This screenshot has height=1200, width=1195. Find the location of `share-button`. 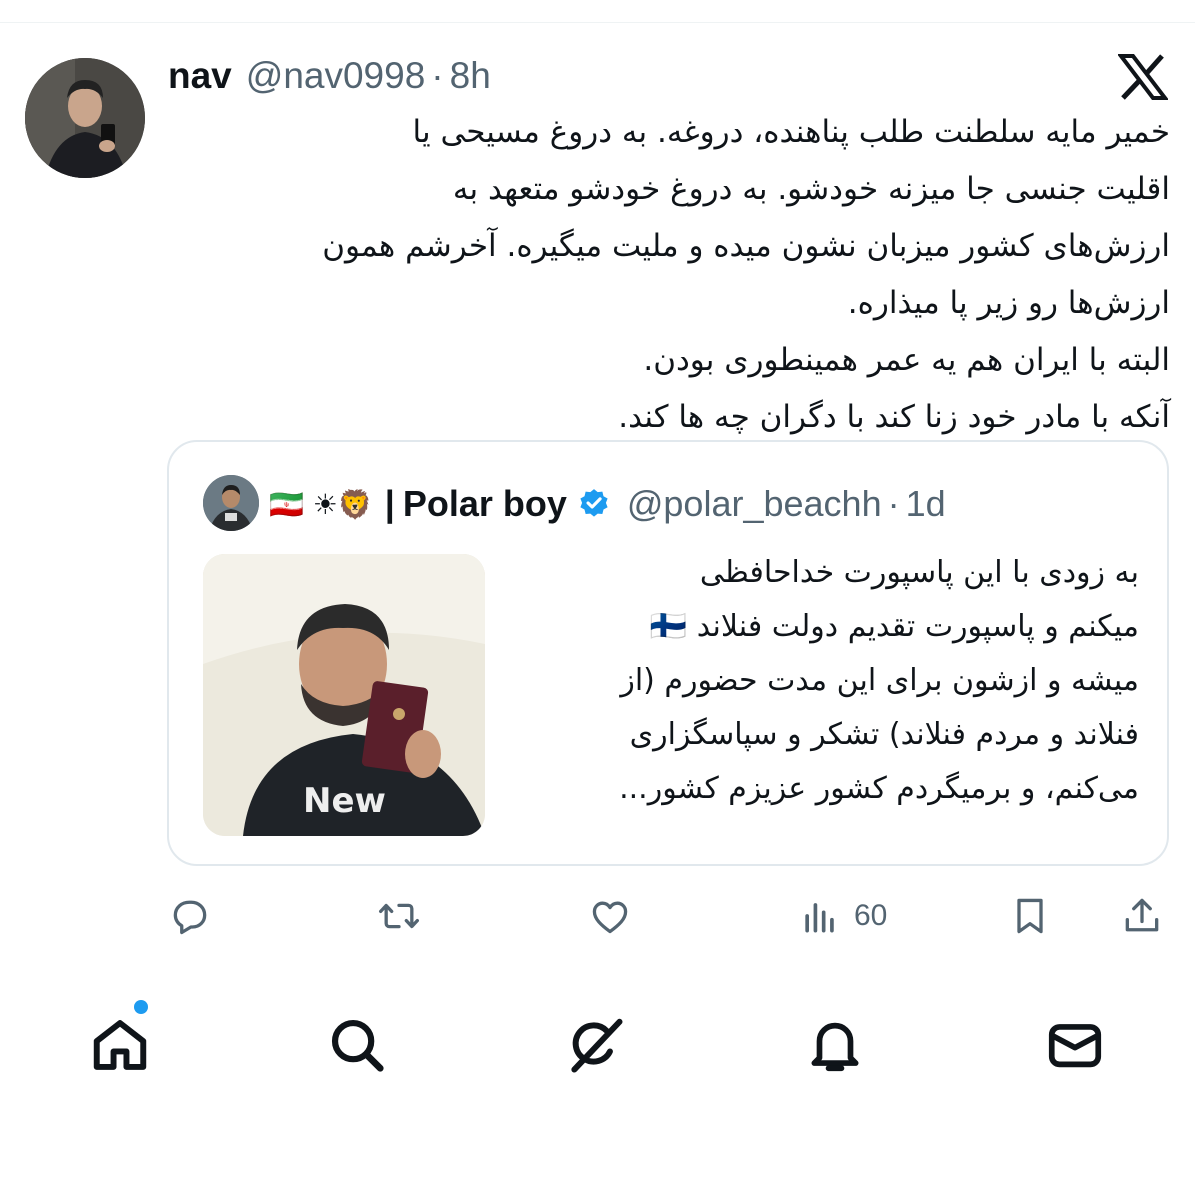

share-button is located at coordinates (1142, 916).